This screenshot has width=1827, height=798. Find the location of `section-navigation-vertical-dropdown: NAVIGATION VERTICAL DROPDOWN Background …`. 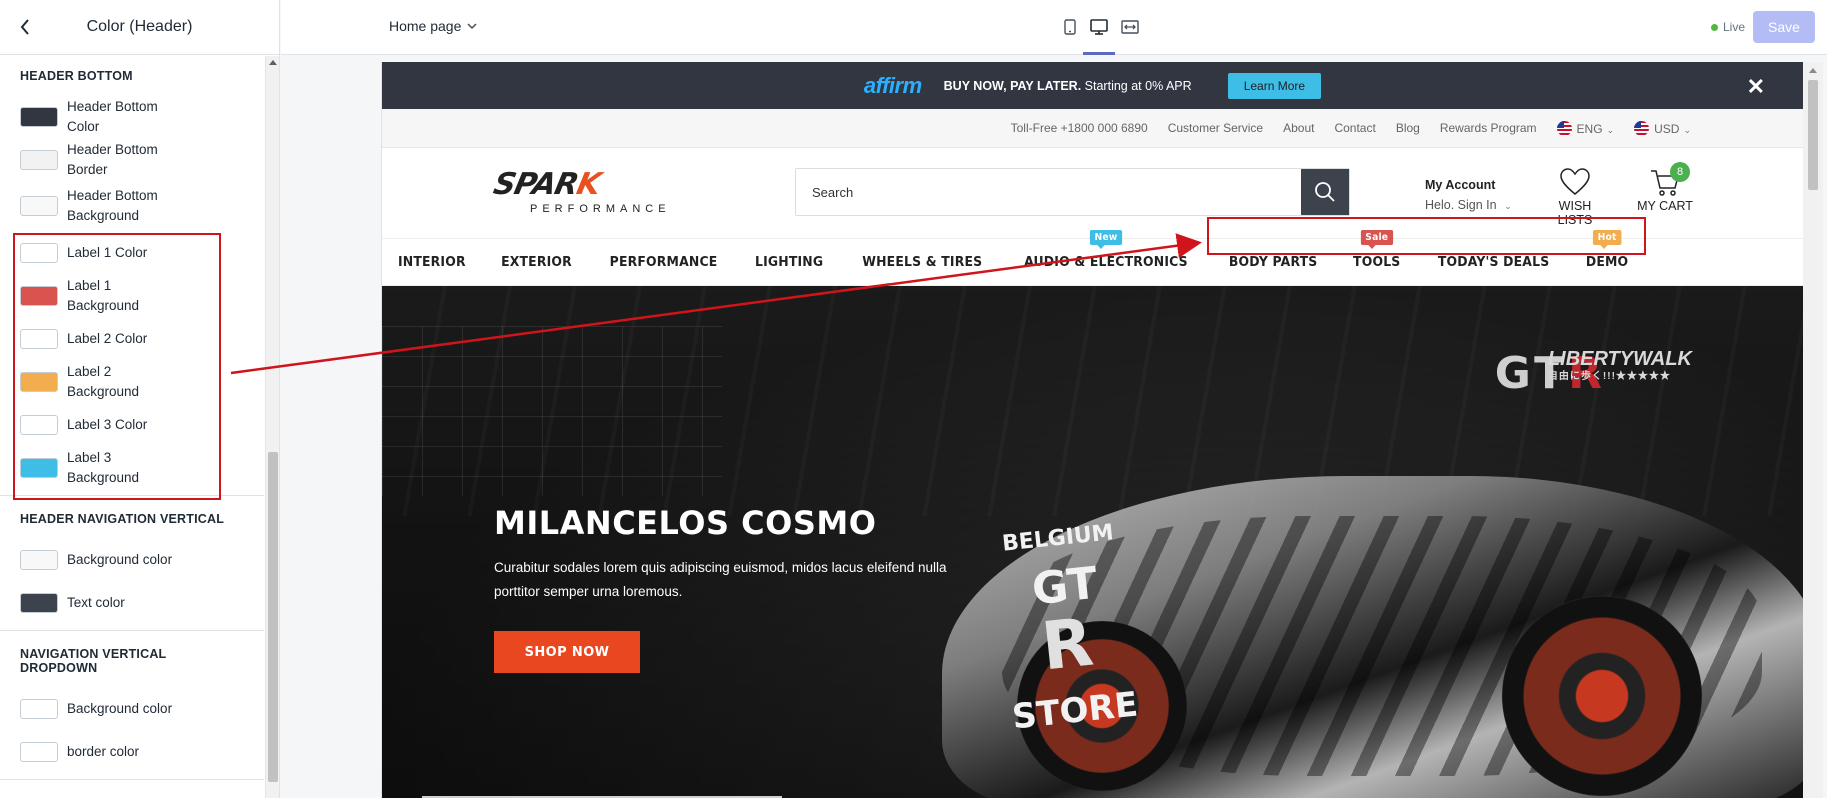

section-navigation-vertical-dropdown: NAVIGATION VERTICAL DROPDOWN Background … is located at coordinates (132, 705).